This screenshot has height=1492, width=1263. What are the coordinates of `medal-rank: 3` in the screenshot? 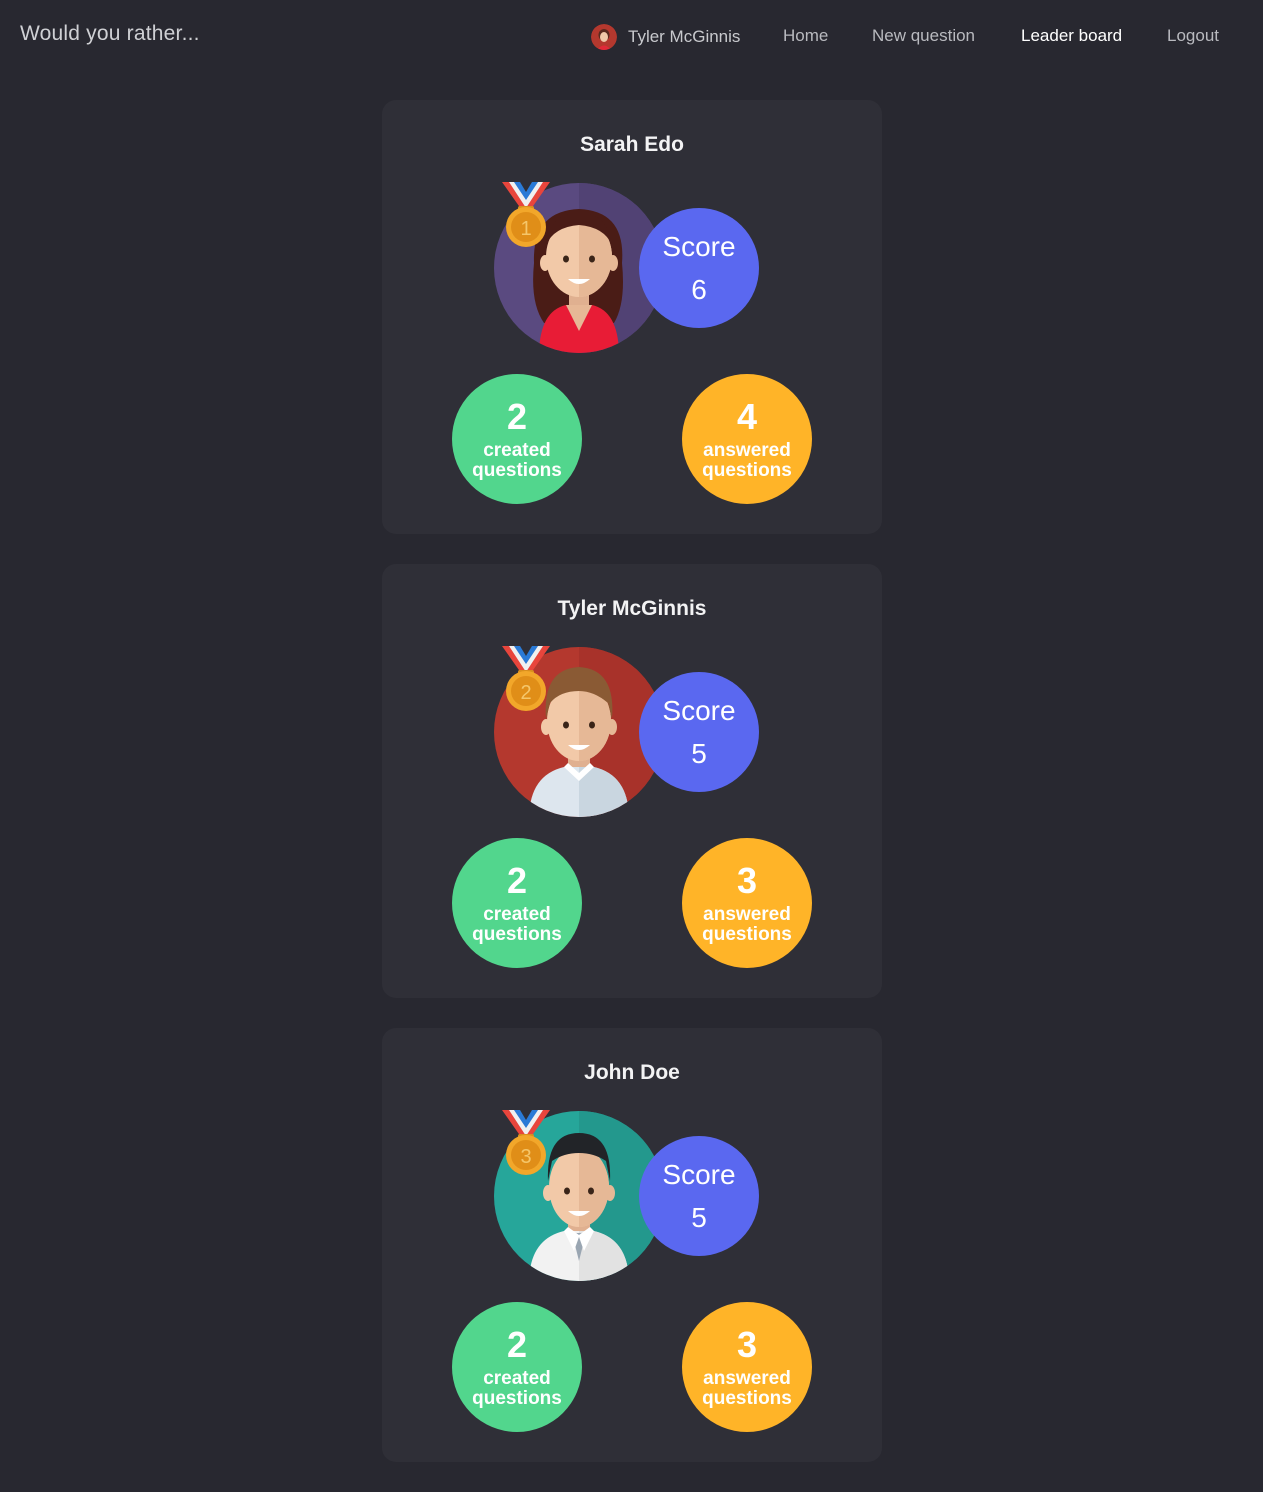 It's located at (525, 1157).